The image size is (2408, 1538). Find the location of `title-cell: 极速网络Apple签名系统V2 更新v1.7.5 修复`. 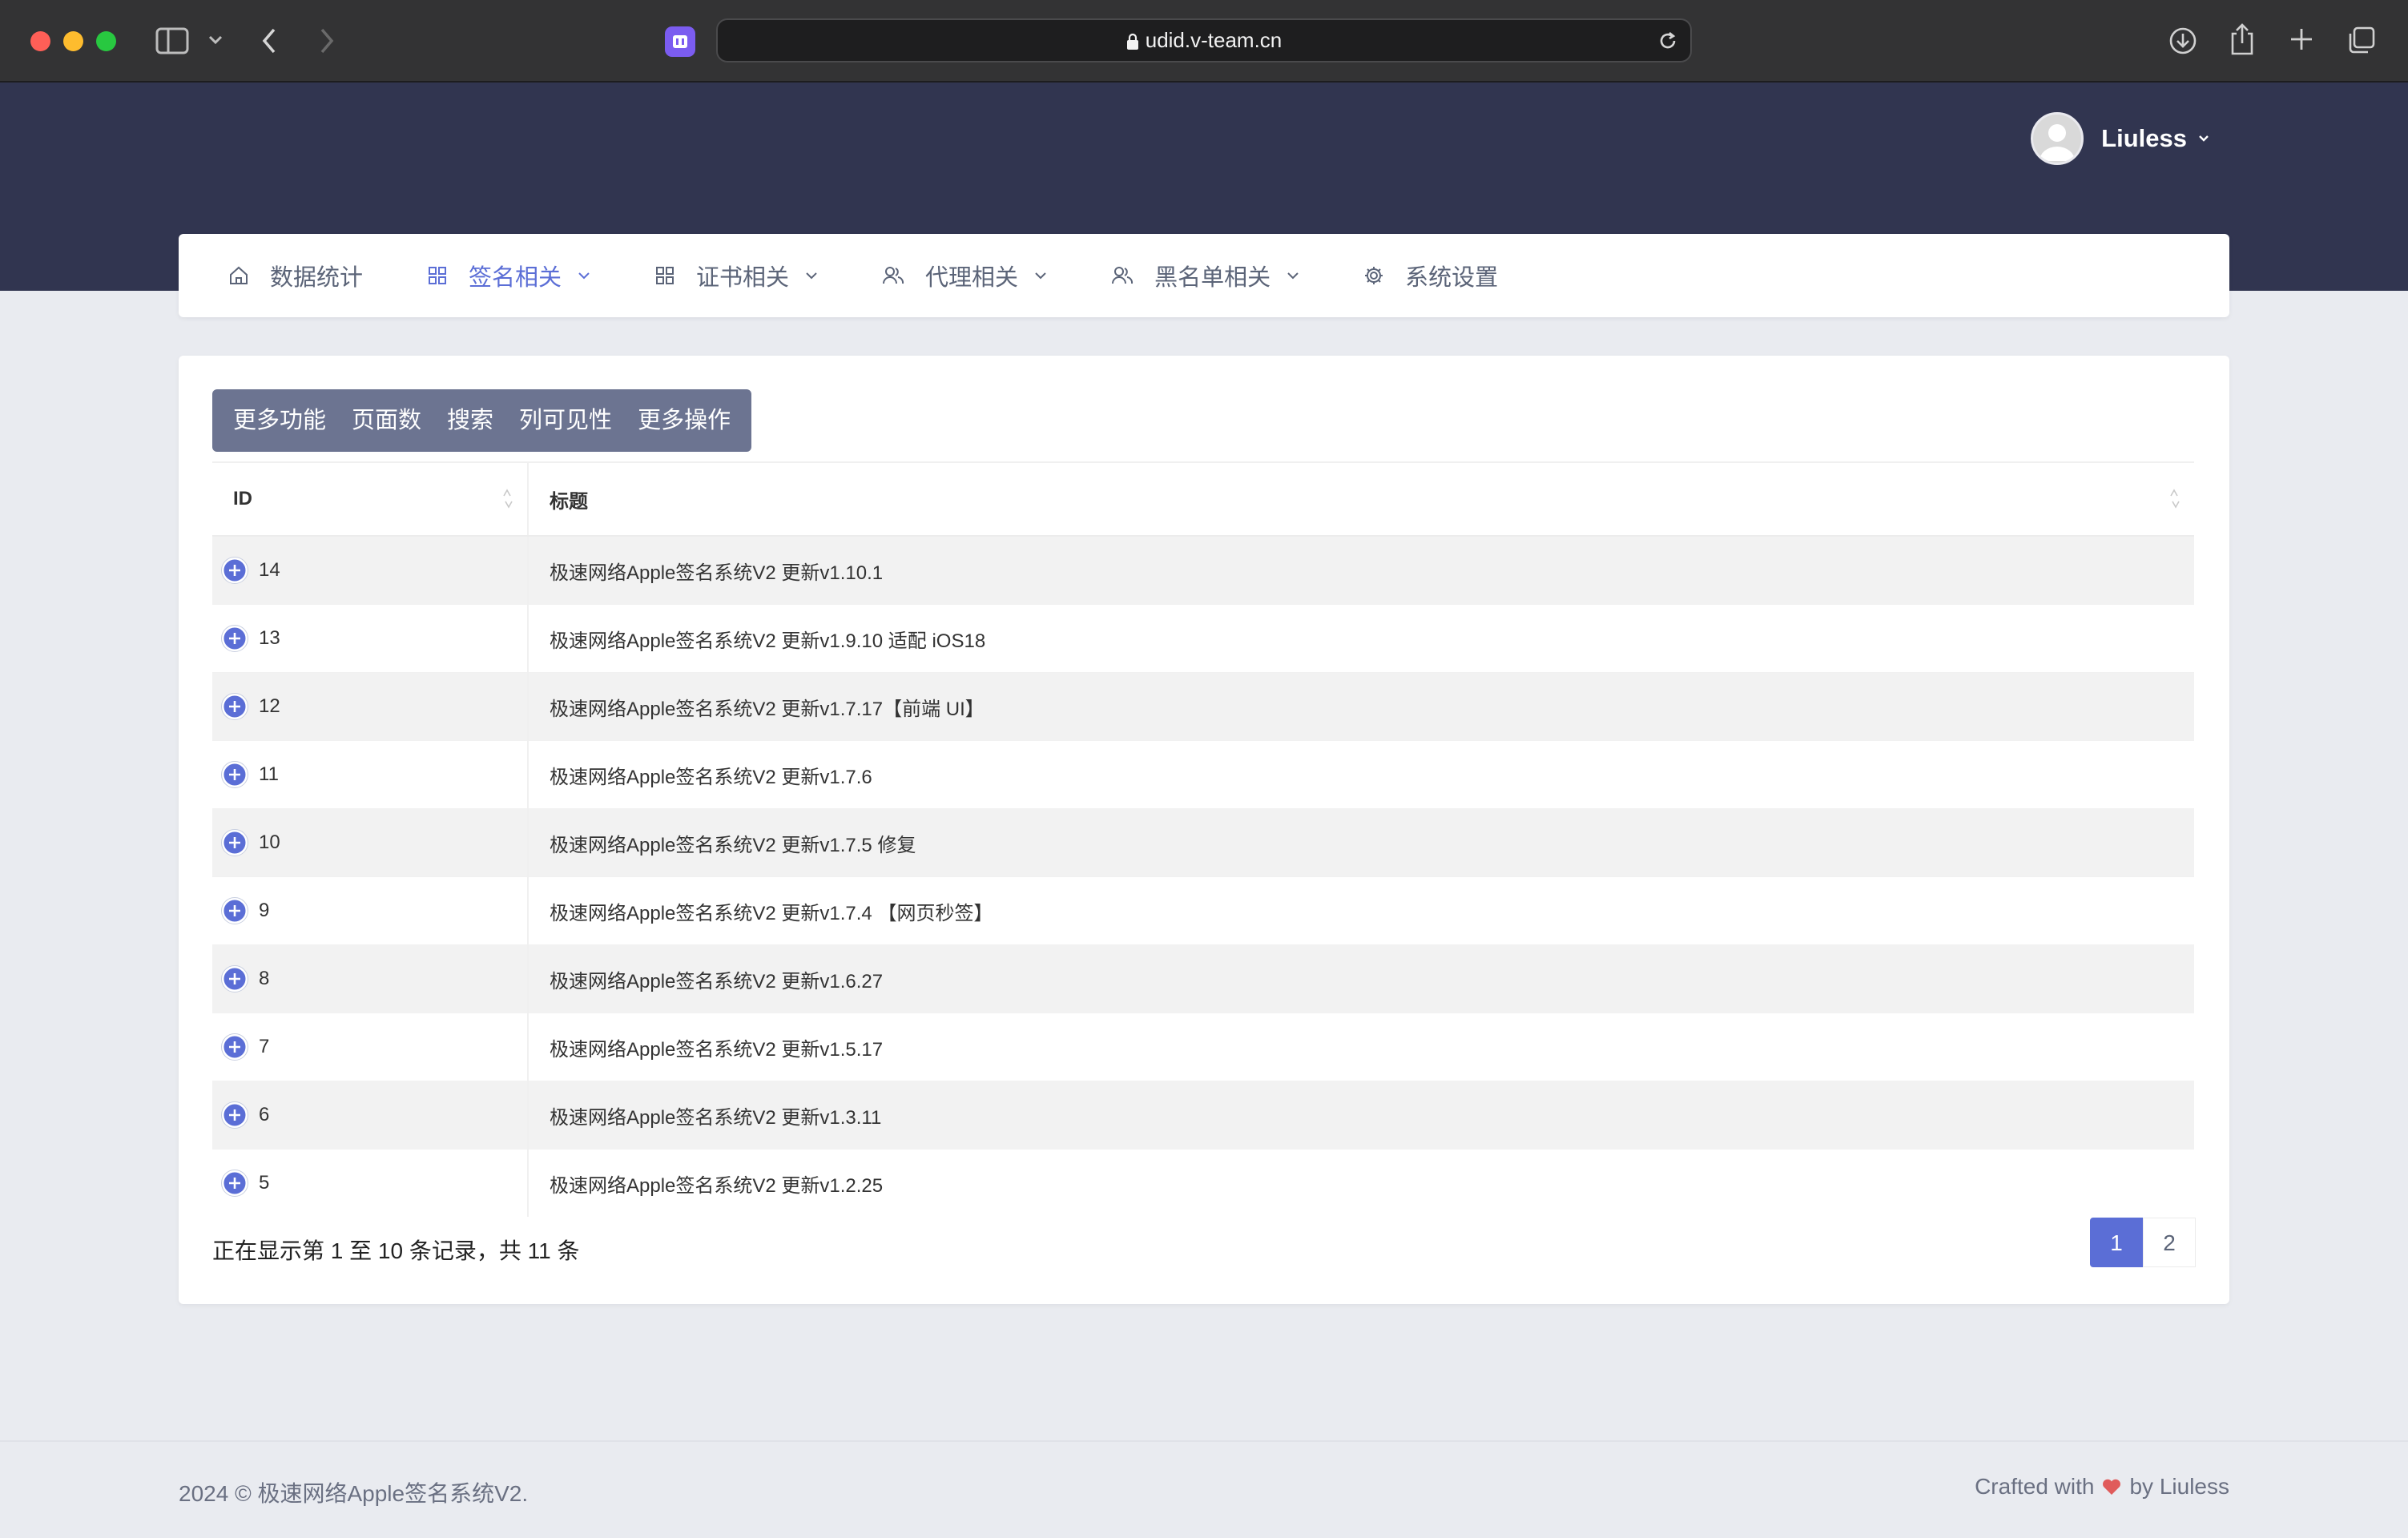

title-cell: 极速网络Apple签名系统V2 更新v1.7.5 修复 is located at coordinates (1361, 843).